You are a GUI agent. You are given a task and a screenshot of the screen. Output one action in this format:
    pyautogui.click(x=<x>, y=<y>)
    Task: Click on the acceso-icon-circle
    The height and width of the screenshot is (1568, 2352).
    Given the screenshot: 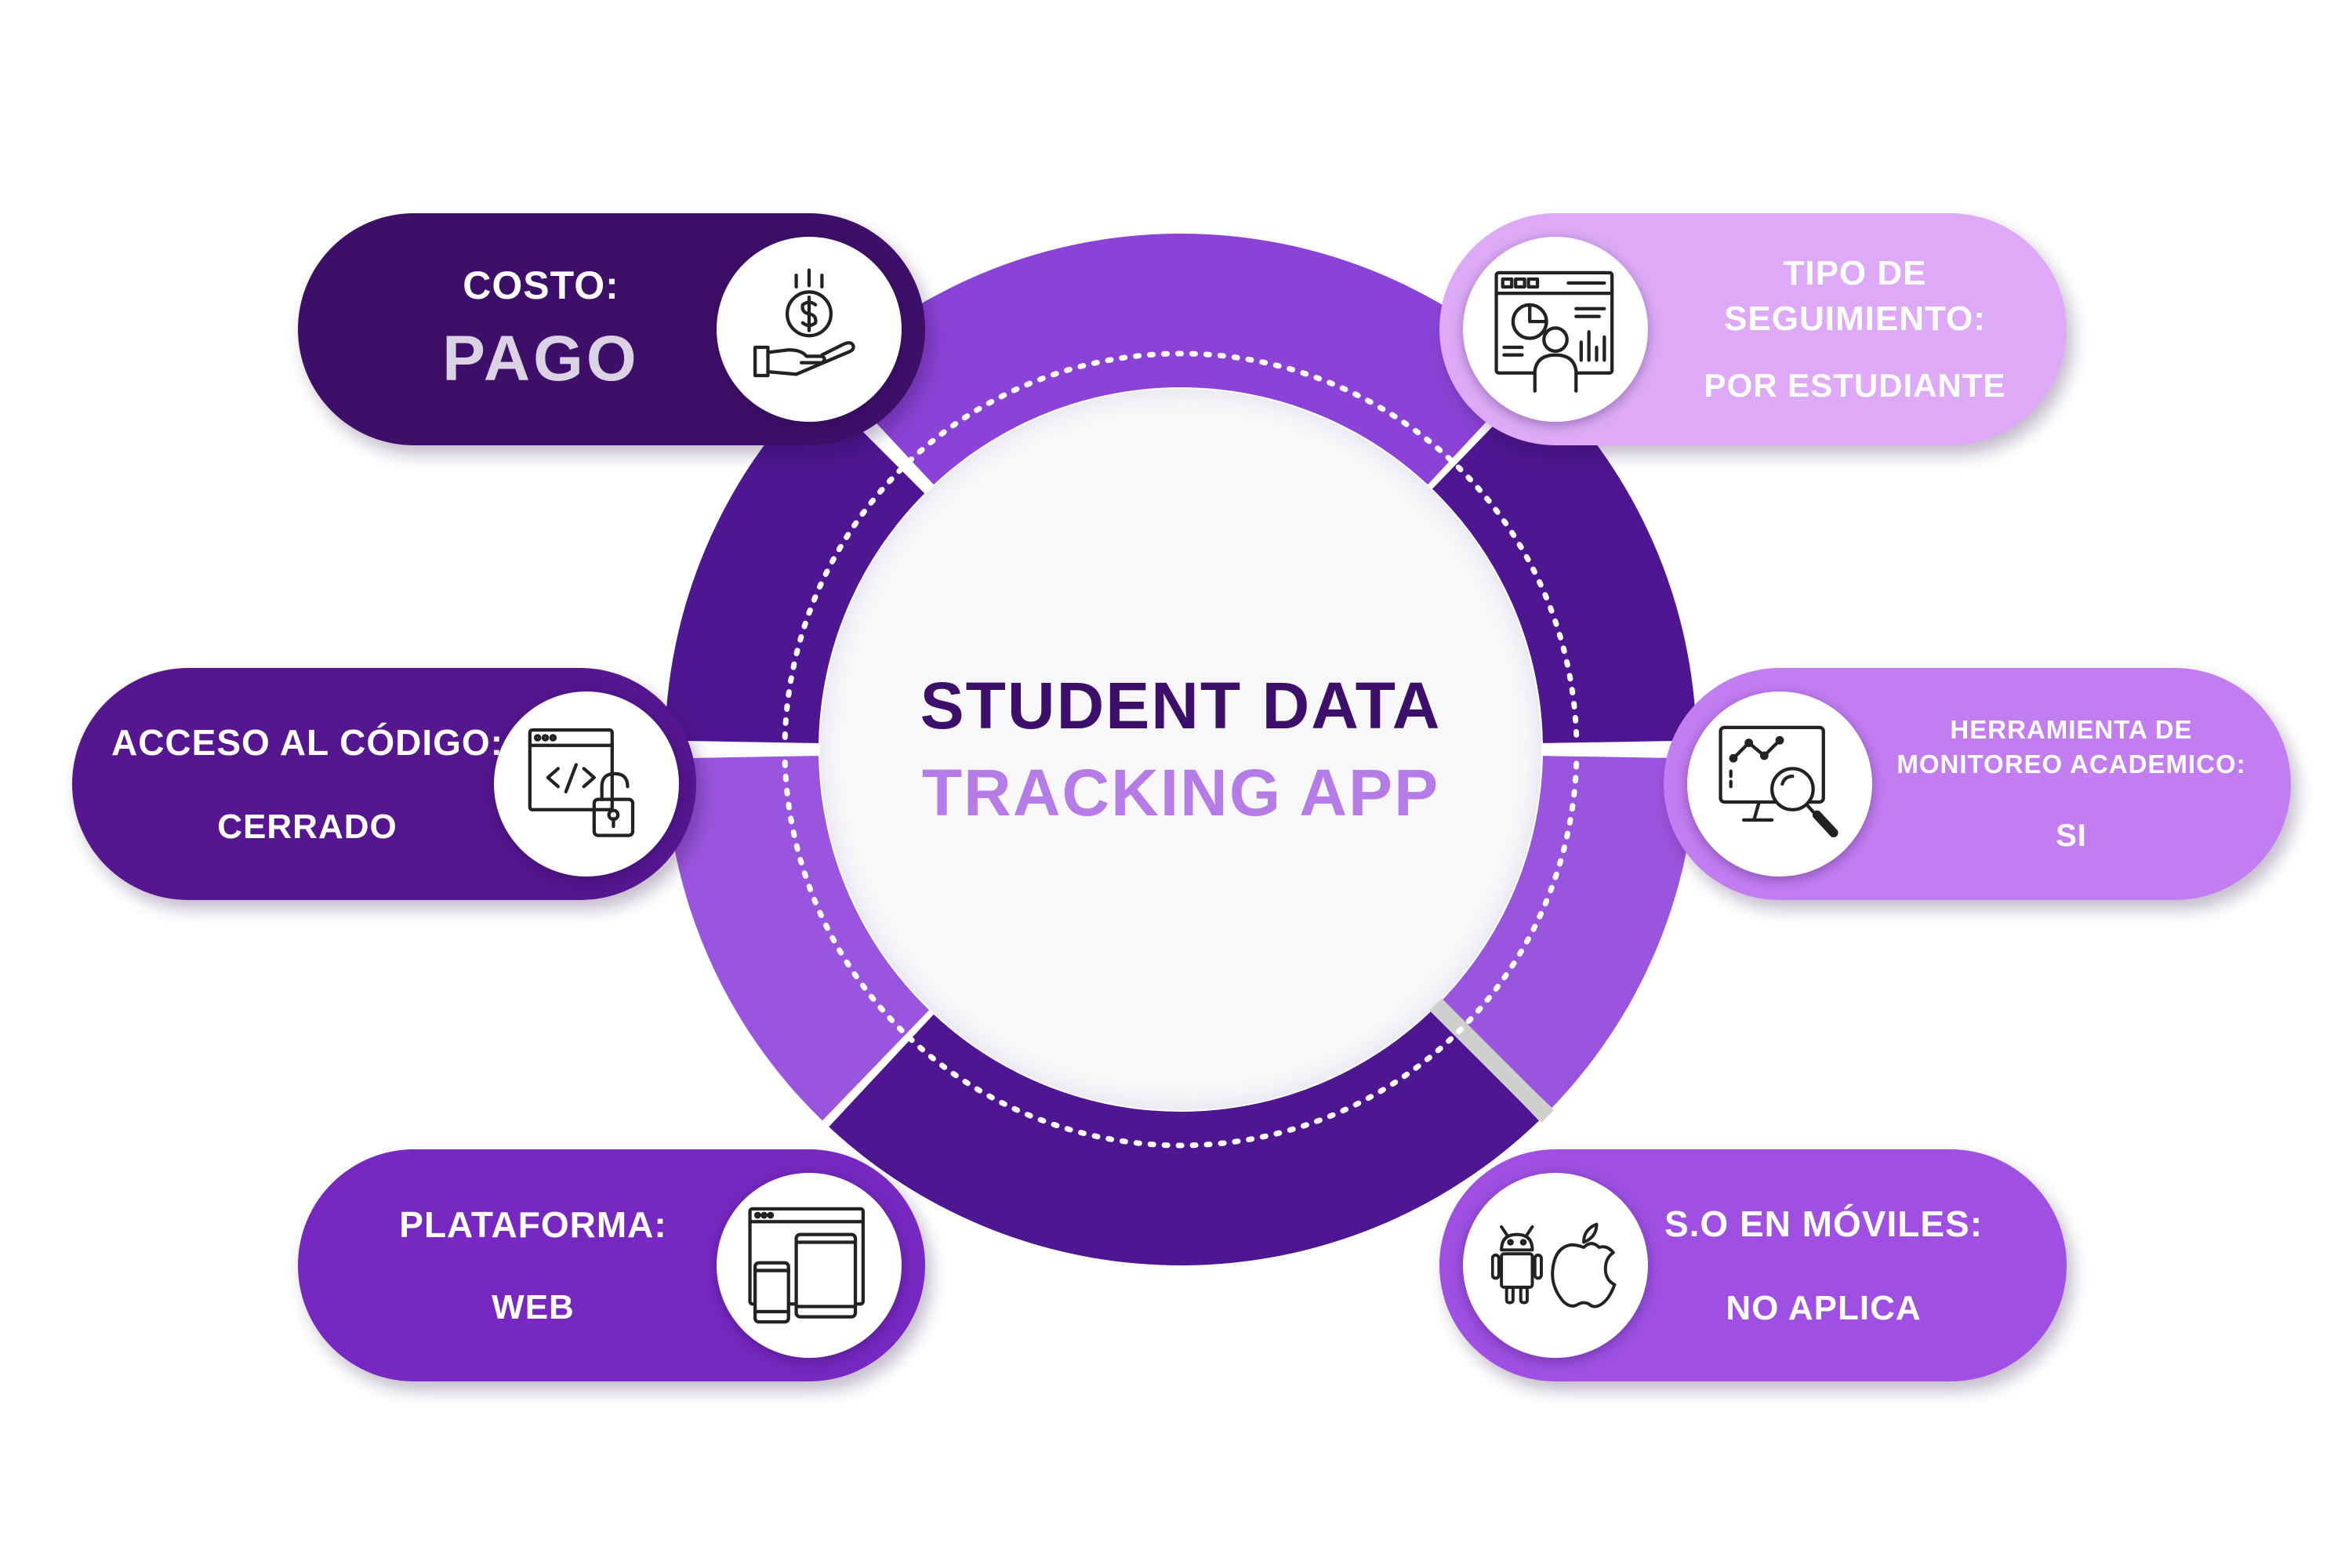 What is the action you would take?
    pyautogui.click(x=586, y=784)
    